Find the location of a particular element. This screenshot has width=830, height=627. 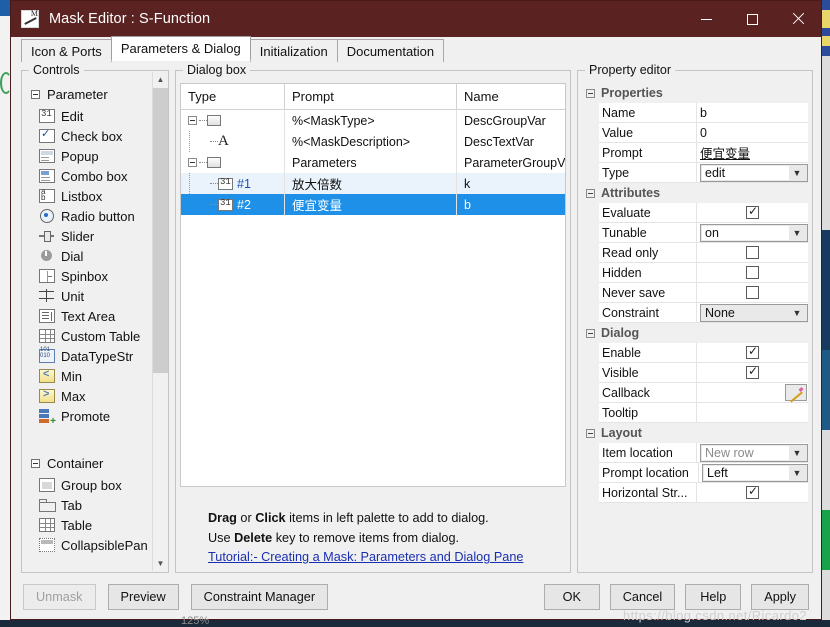

scrollbar-thumb is located at coordinates (160, 230).